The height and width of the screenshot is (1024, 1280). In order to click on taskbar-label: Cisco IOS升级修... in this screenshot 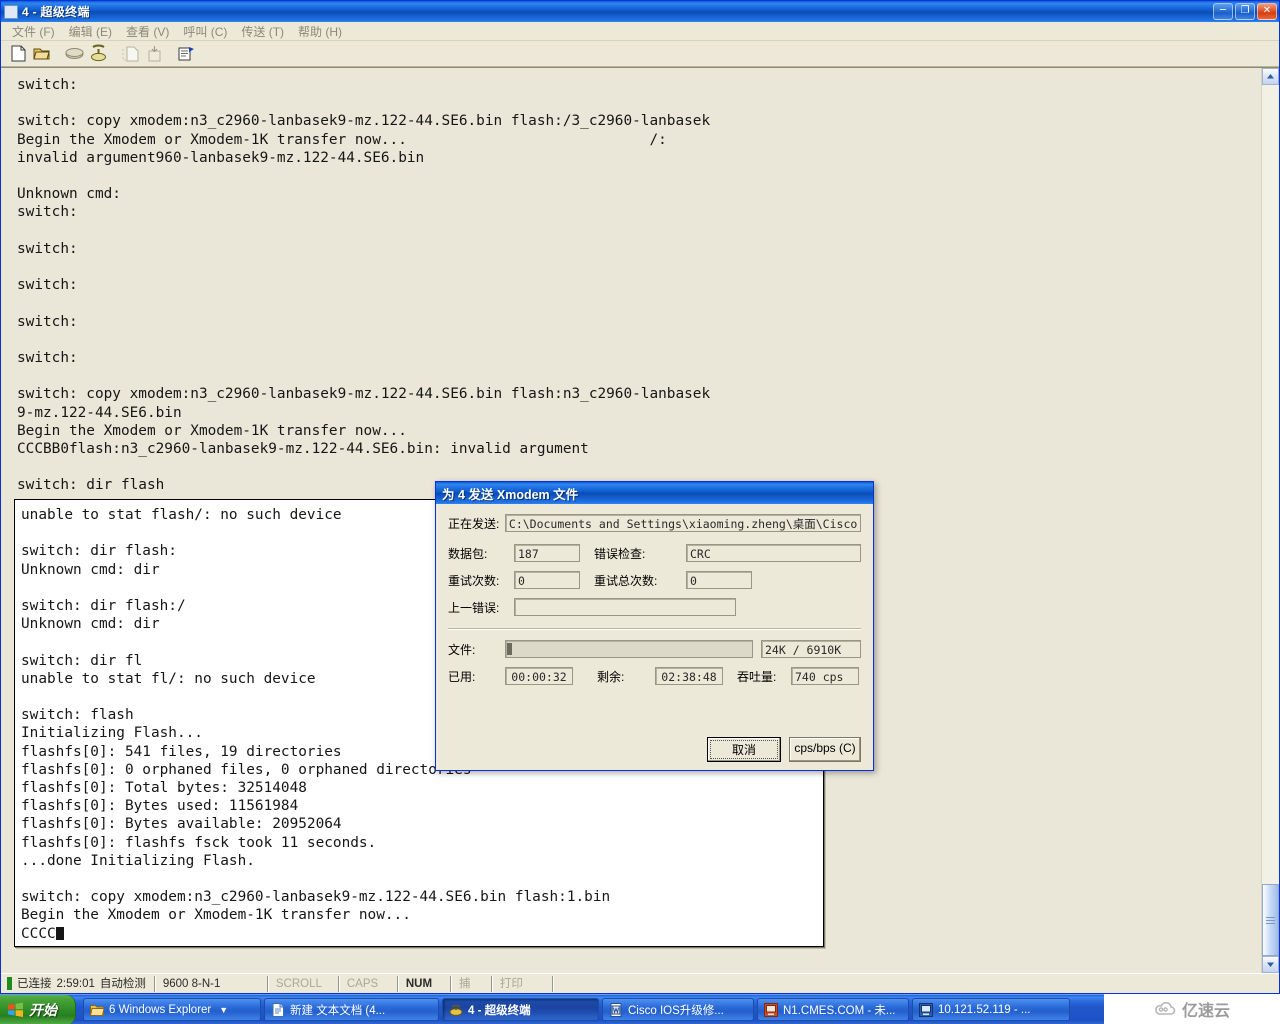, I will do `click(676, 1010)`.